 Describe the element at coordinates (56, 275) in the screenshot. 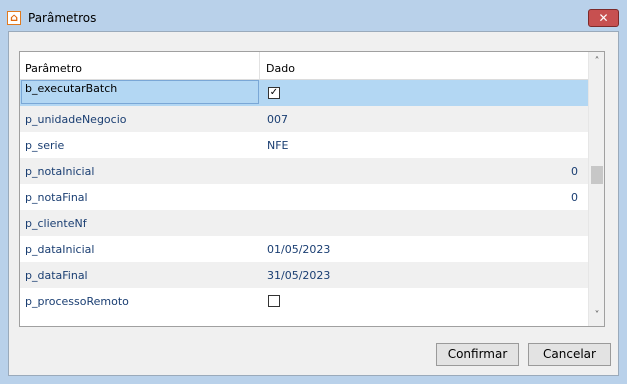

I see `param-name: p_dataFinal` at that location.